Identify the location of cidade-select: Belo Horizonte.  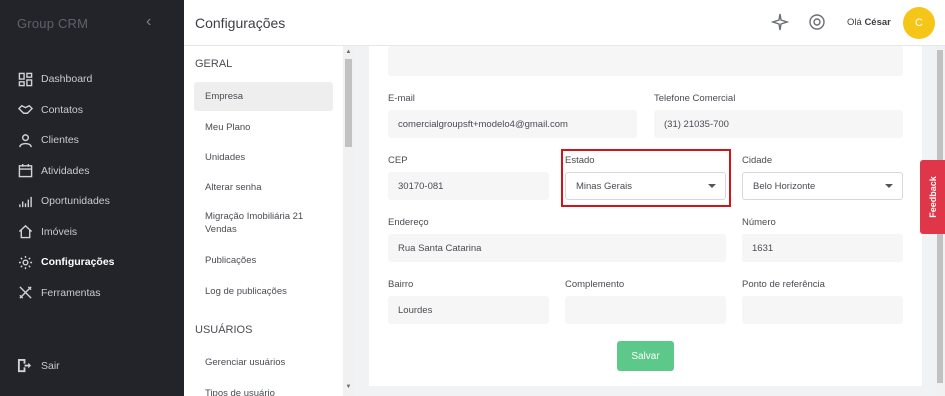
(822, 186).